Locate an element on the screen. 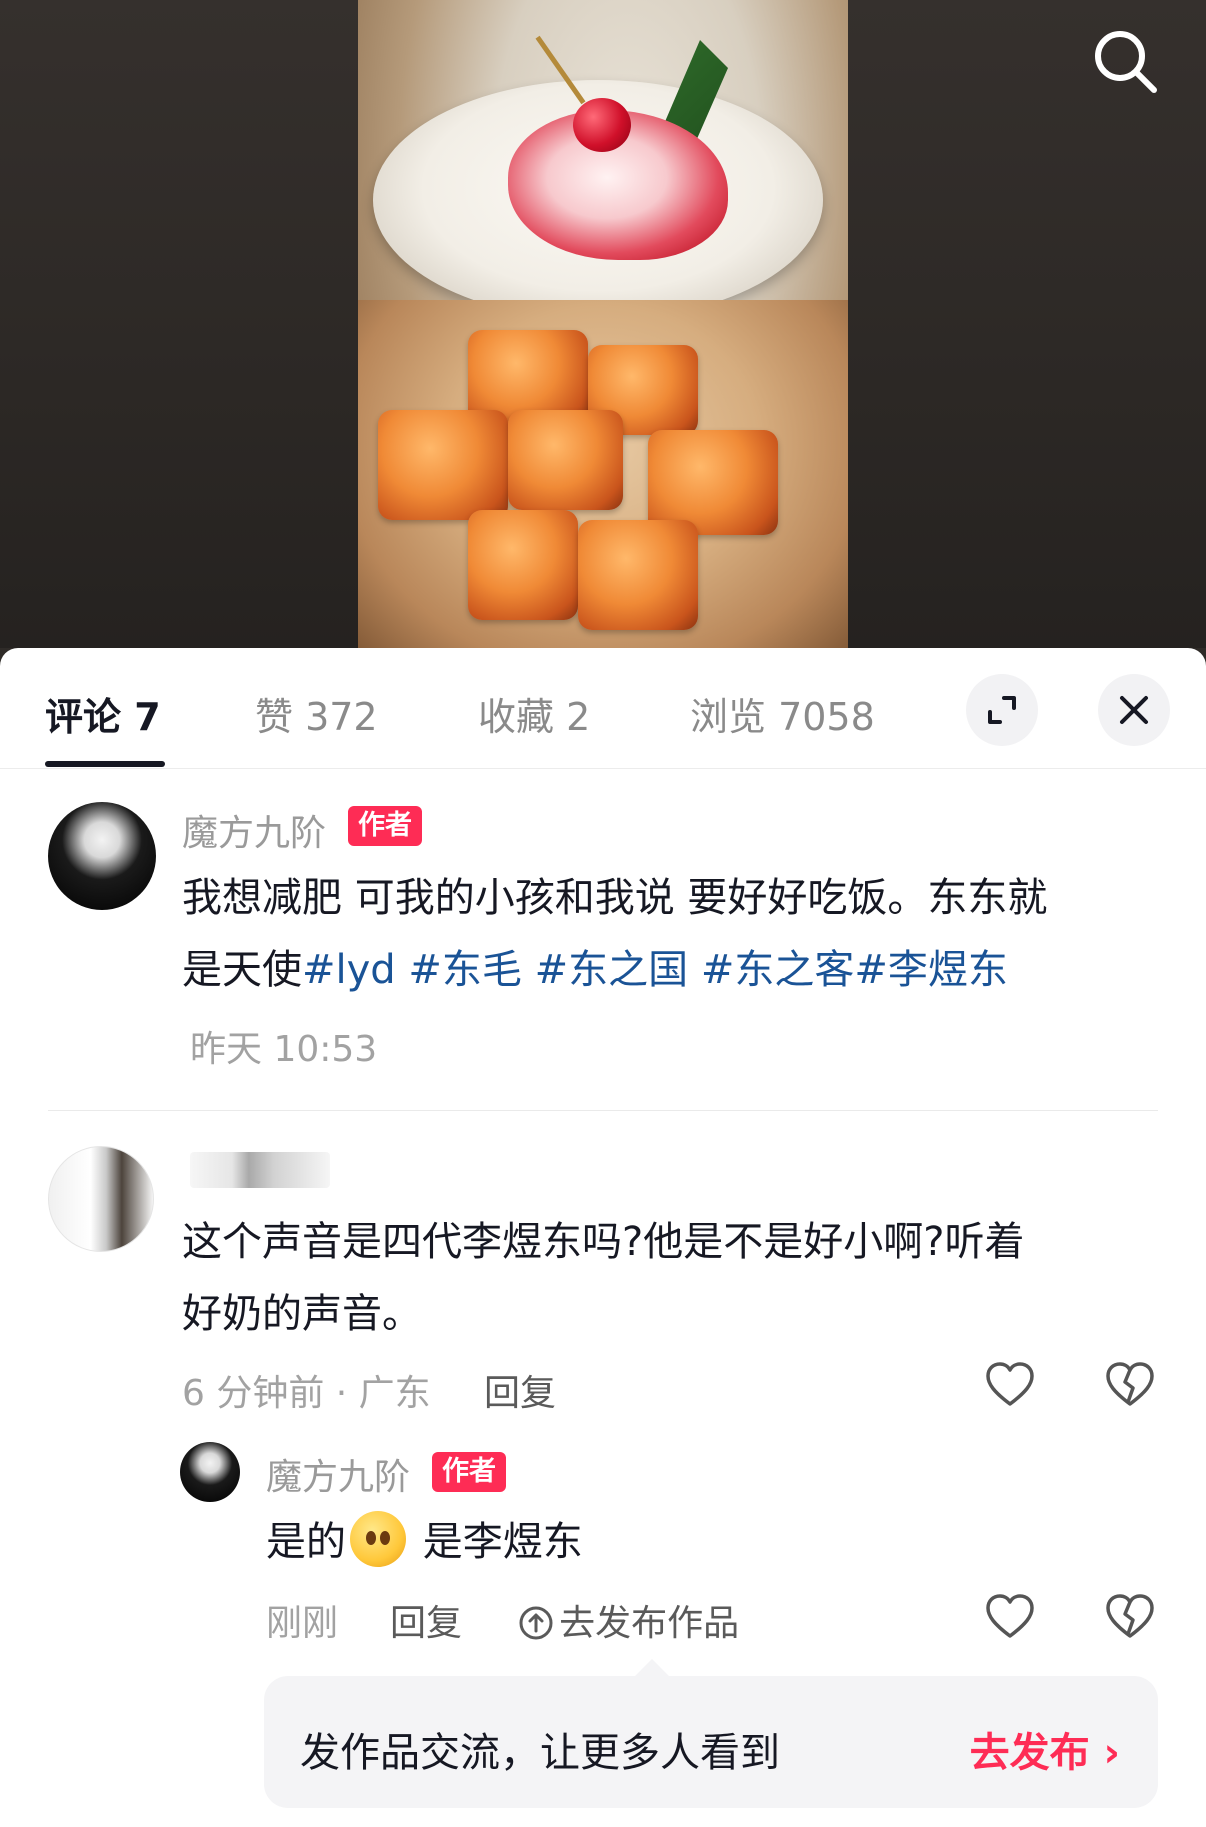 Image resolution: width=1206 pixels, height=1827 pixels. reply-button: 回复 is located at coordinates (520, 1390).